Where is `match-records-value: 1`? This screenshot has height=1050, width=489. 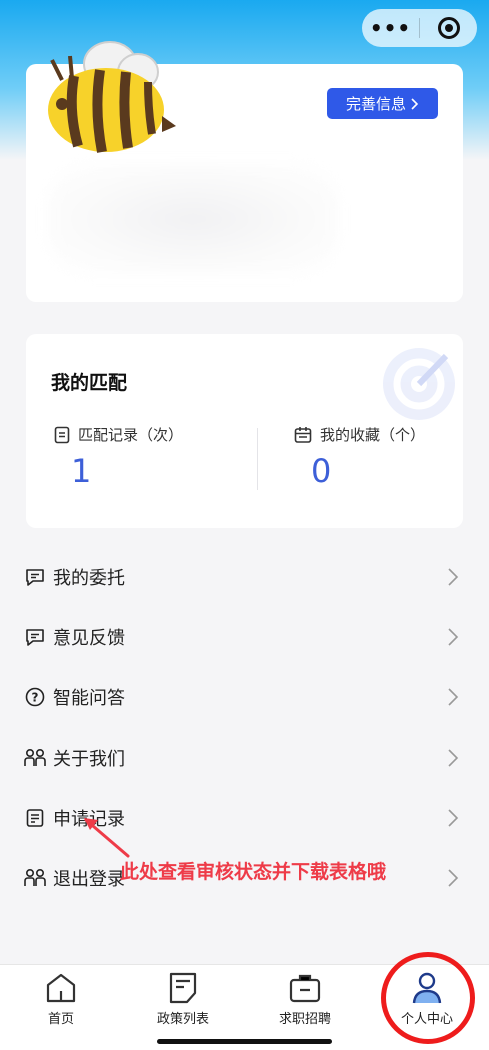
match-records-value: 1 is located at coordinates (81, 471).